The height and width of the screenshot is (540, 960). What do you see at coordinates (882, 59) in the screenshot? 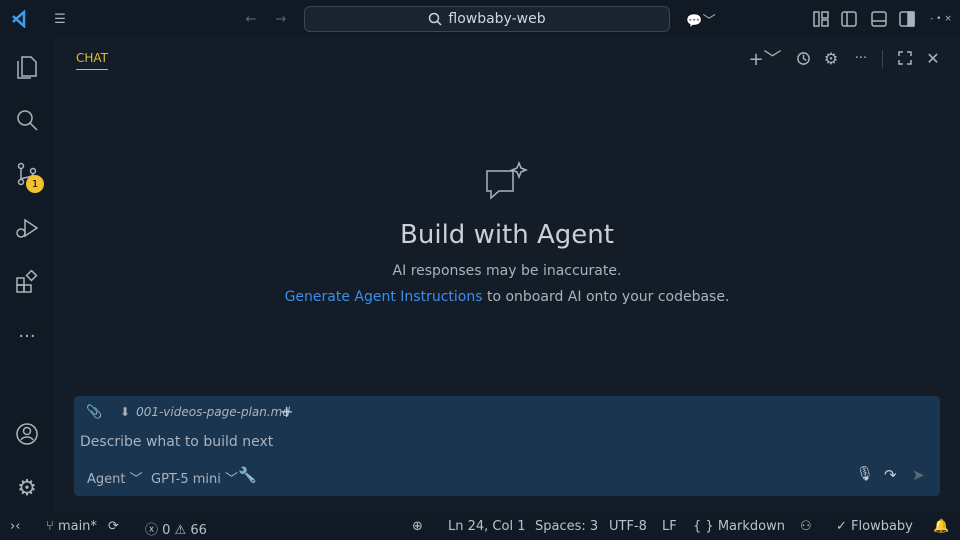
I see `divider` at bounding box center [882, 59].